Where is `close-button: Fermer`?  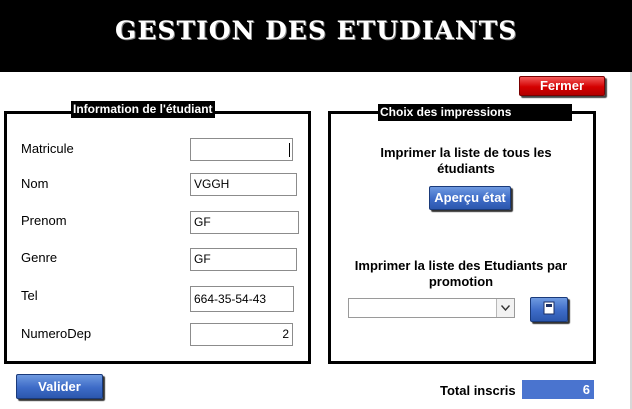
close-button: Fermer is located at coordinates (562, 86).